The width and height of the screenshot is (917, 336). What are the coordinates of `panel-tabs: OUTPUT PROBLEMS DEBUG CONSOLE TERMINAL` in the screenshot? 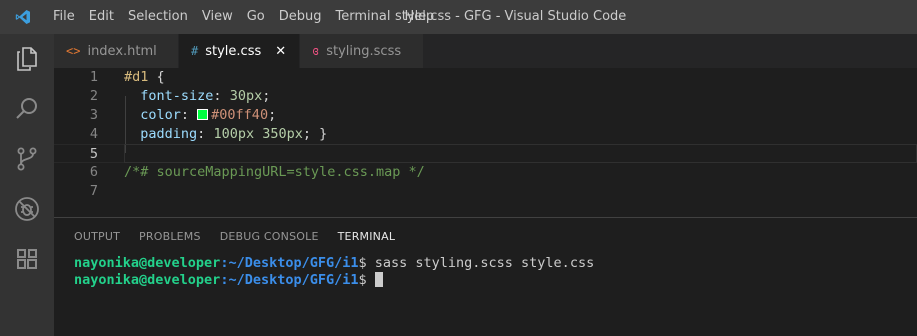 It's located at (485, 236).